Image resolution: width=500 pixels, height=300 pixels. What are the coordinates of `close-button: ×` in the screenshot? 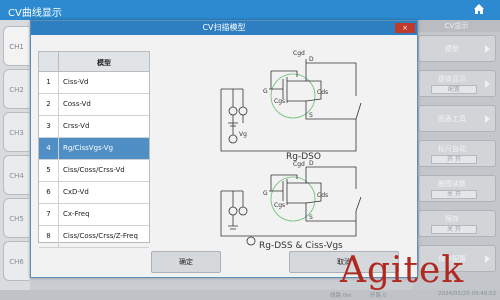 It's located at (405, 28).